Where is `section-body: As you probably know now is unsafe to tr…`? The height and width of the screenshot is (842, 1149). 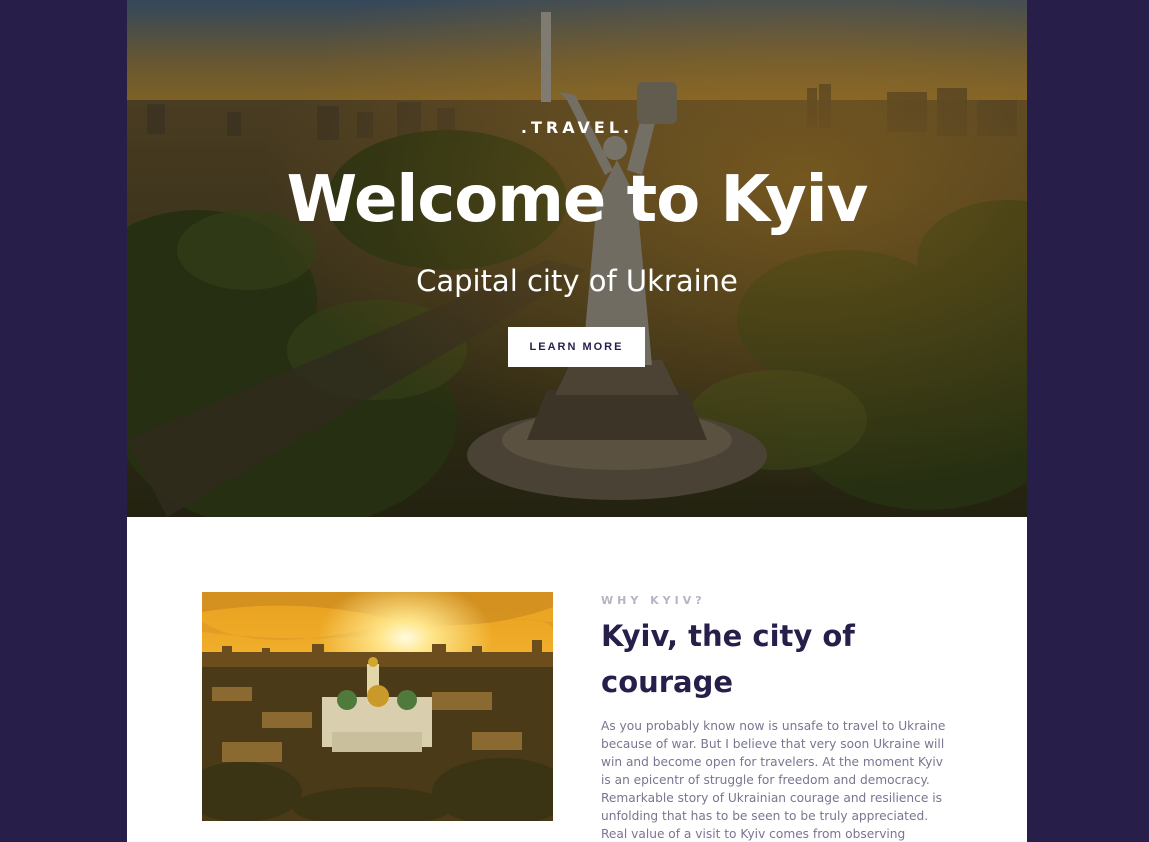 section-body: As you probably know now is unsafe to tr… is located at coordinates (773, 780).